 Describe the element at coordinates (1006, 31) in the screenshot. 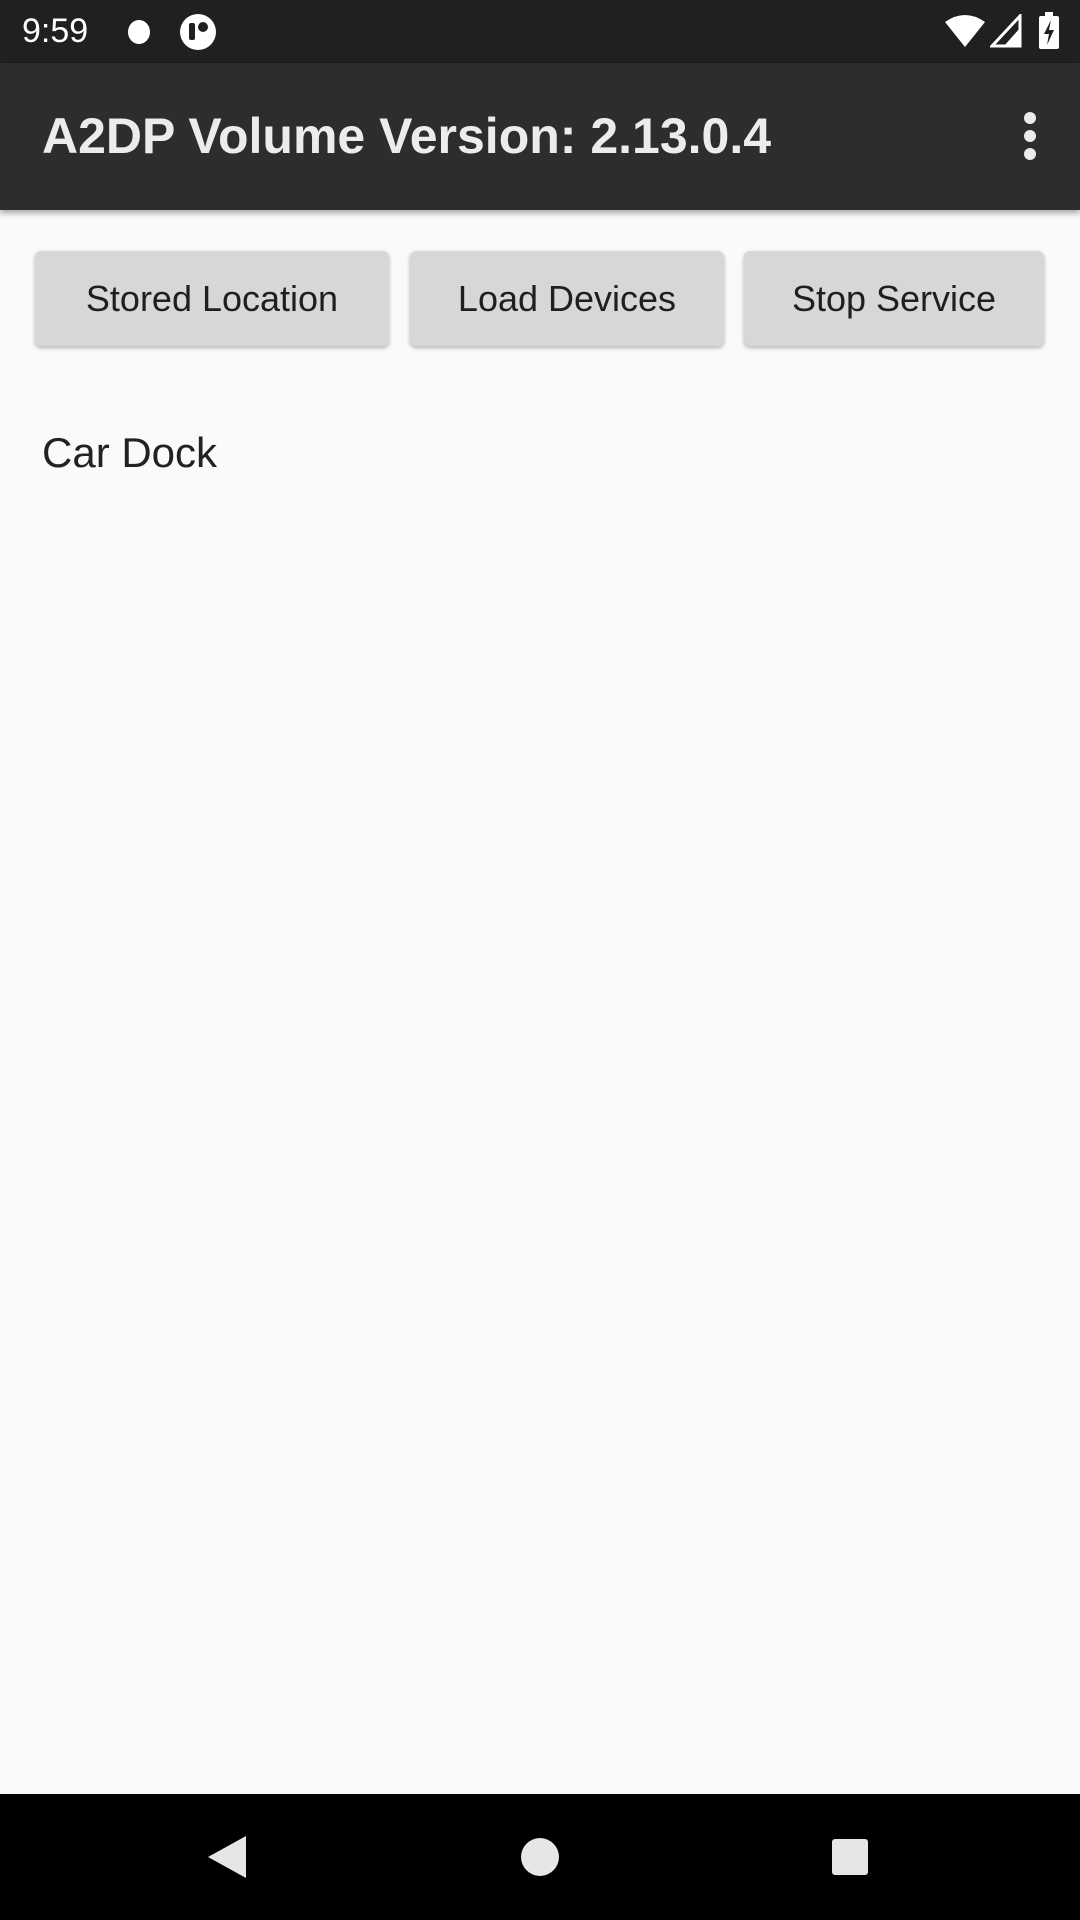

I see `signal-icon` at that location.